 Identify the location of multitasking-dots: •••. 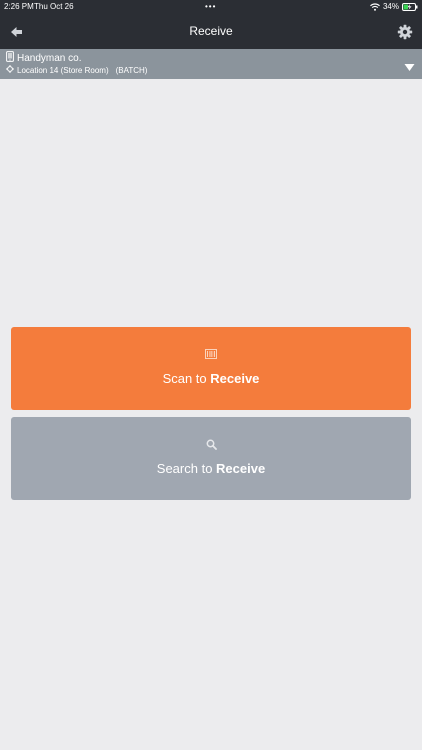
(210, 7).